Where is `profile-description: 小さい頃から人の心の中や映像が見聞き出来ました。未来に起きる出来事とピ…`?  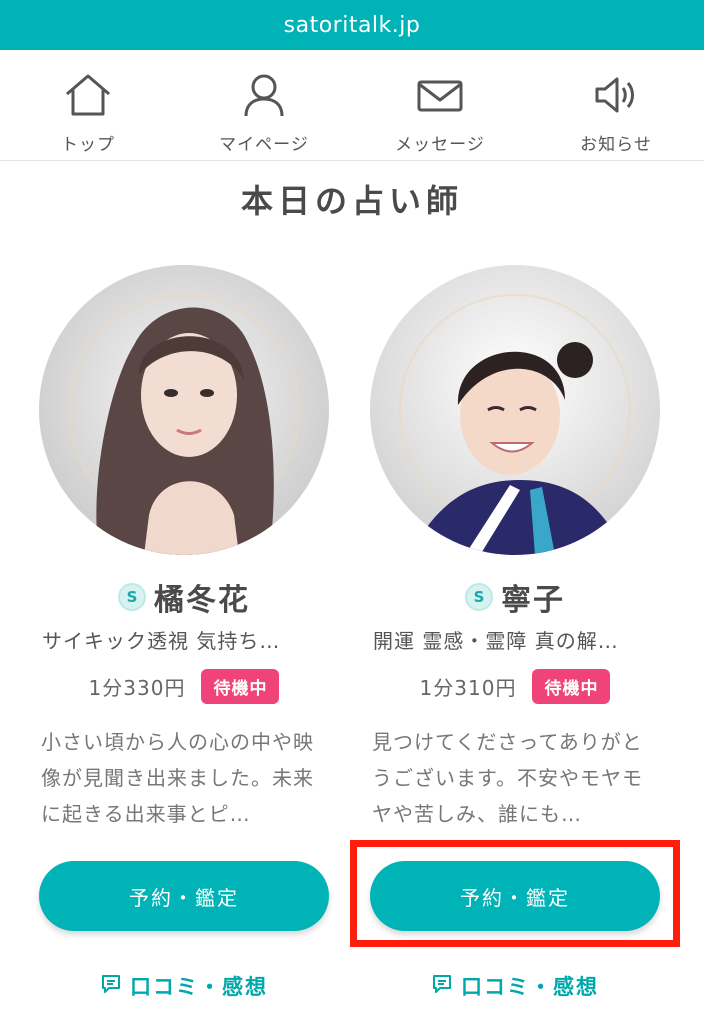
profile-description: 小さい頃から人の心の中や映像が見聞き出来ました。未来に起きる出来事とピ… is located at coordinates (177, 778).